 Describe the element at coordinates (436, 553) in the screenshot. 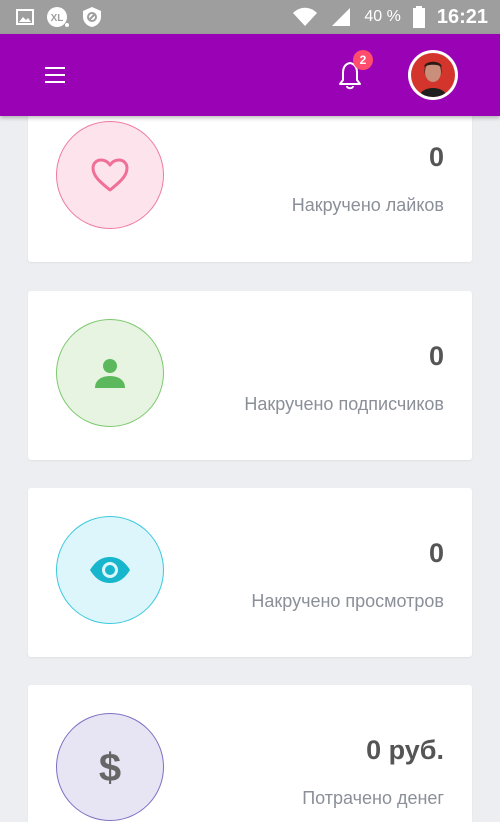

I see `views-value: 0` at that location.